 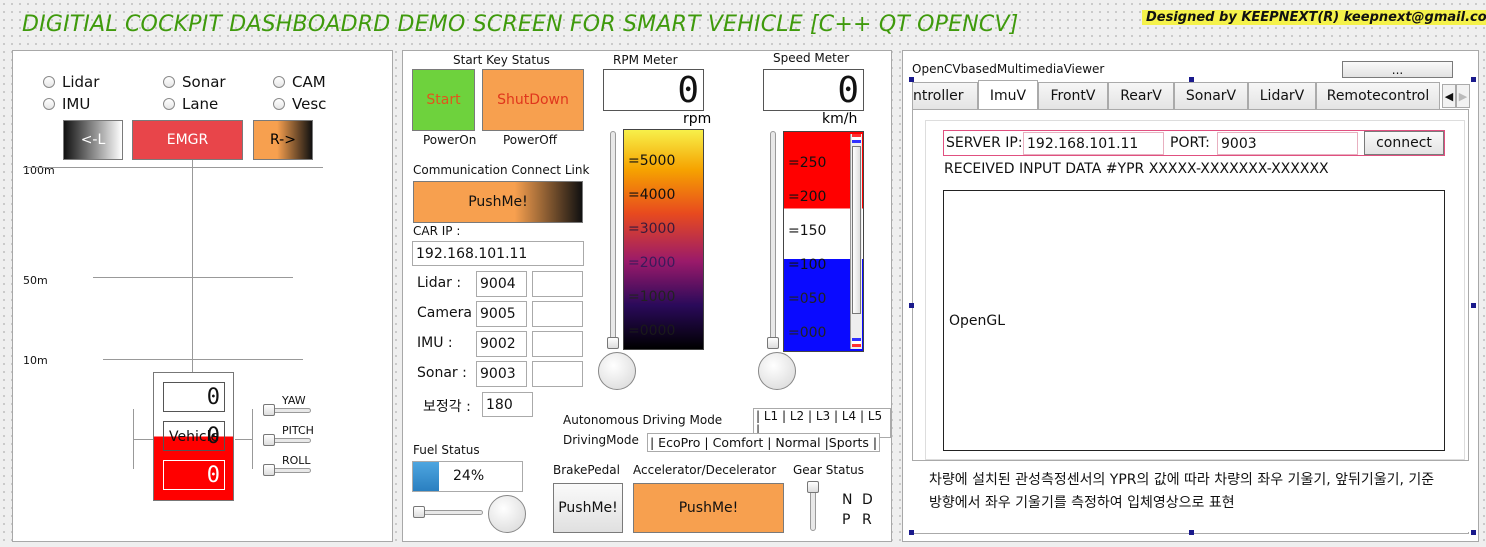 What do you see at coordinates (557, 374) in the screenshot?
I see `sonar-status-field` at bounding box center [557, 374].